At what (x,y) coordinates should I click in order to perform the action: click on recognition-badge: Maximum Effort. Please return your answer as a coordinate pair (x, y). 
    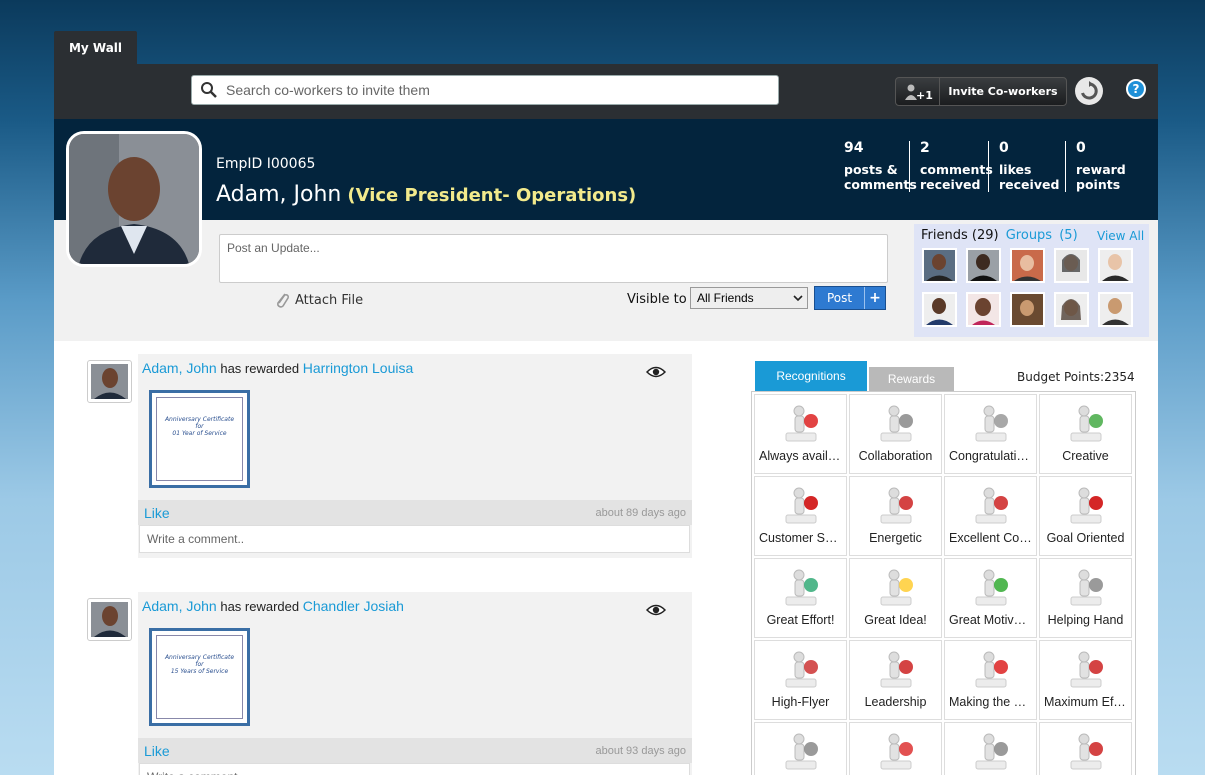
    Looking at the image, I should click on (1085, 680).